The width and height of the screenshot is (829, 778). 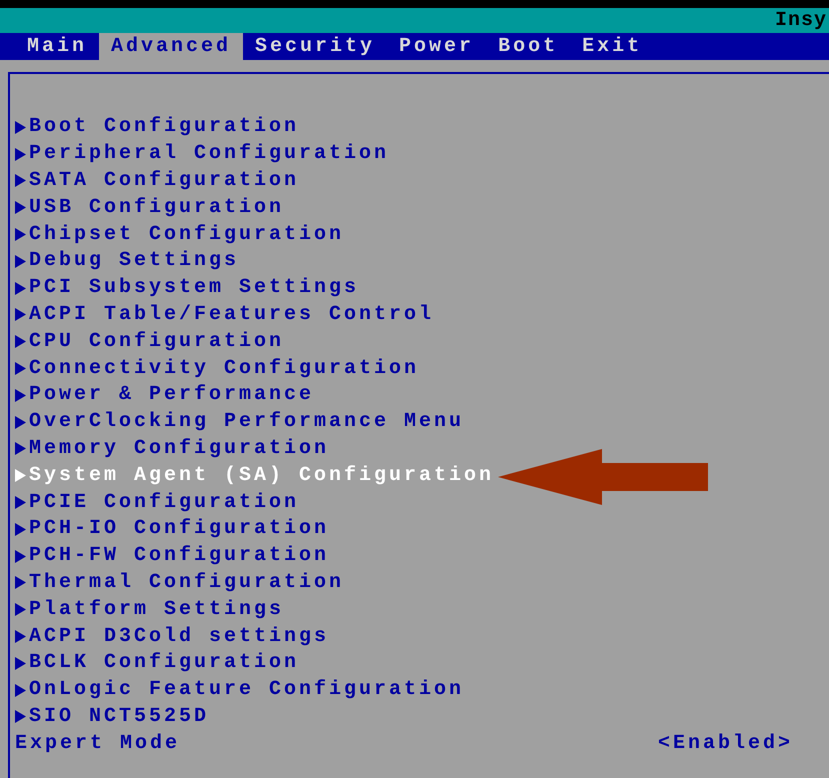 I want to click on menu-tab: Main, so click(x=57, y=46).